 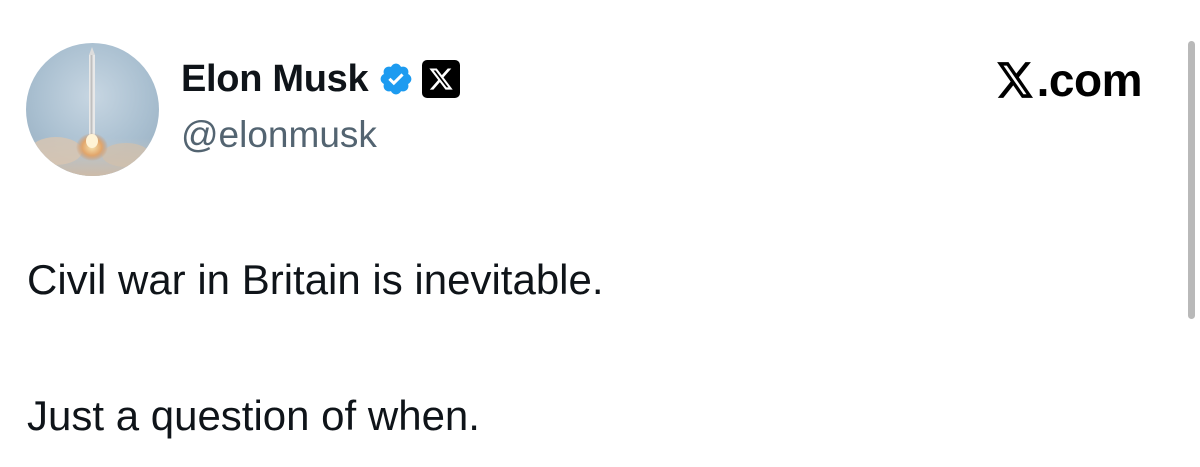 What do you see at coordinates (253, 415) in the screenshot?
I see `tweet-text-line: Just a question of when.` at bounding box center [253, 415].